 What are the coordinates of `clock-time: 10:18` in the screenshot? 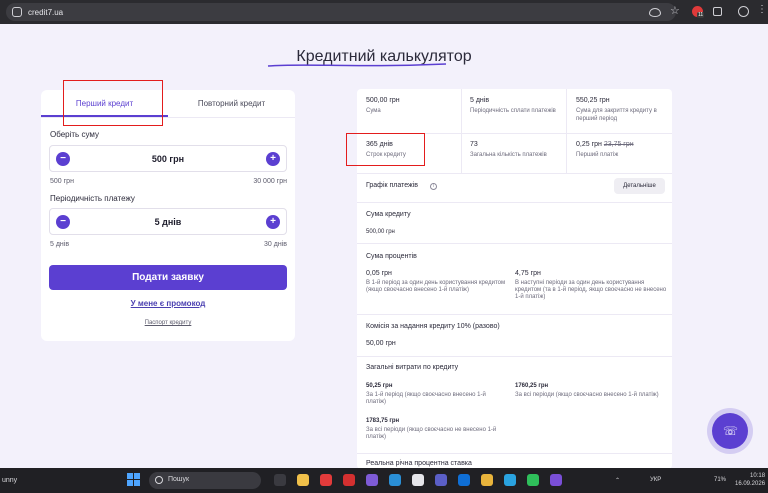 It's located at (758, 476).